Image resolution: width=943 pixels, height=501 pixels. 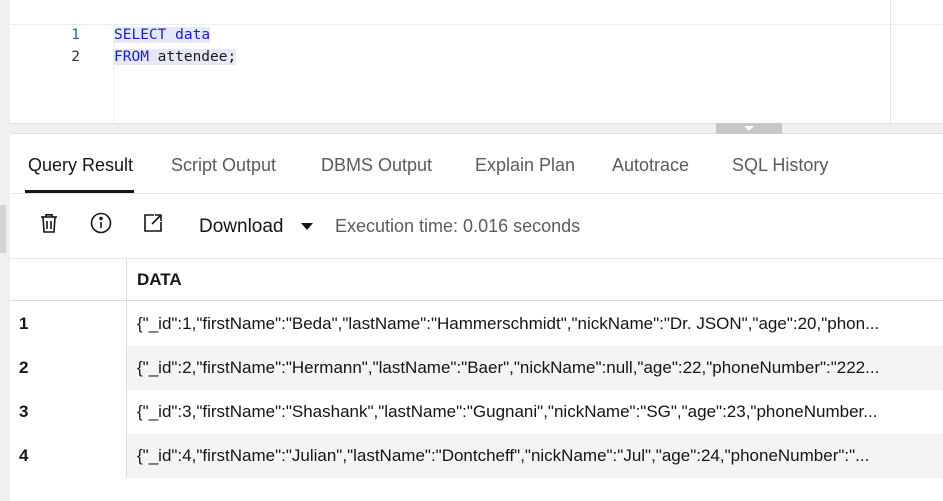 I want to click on tab-query-result: Query Result, so click(x=80, y=165).